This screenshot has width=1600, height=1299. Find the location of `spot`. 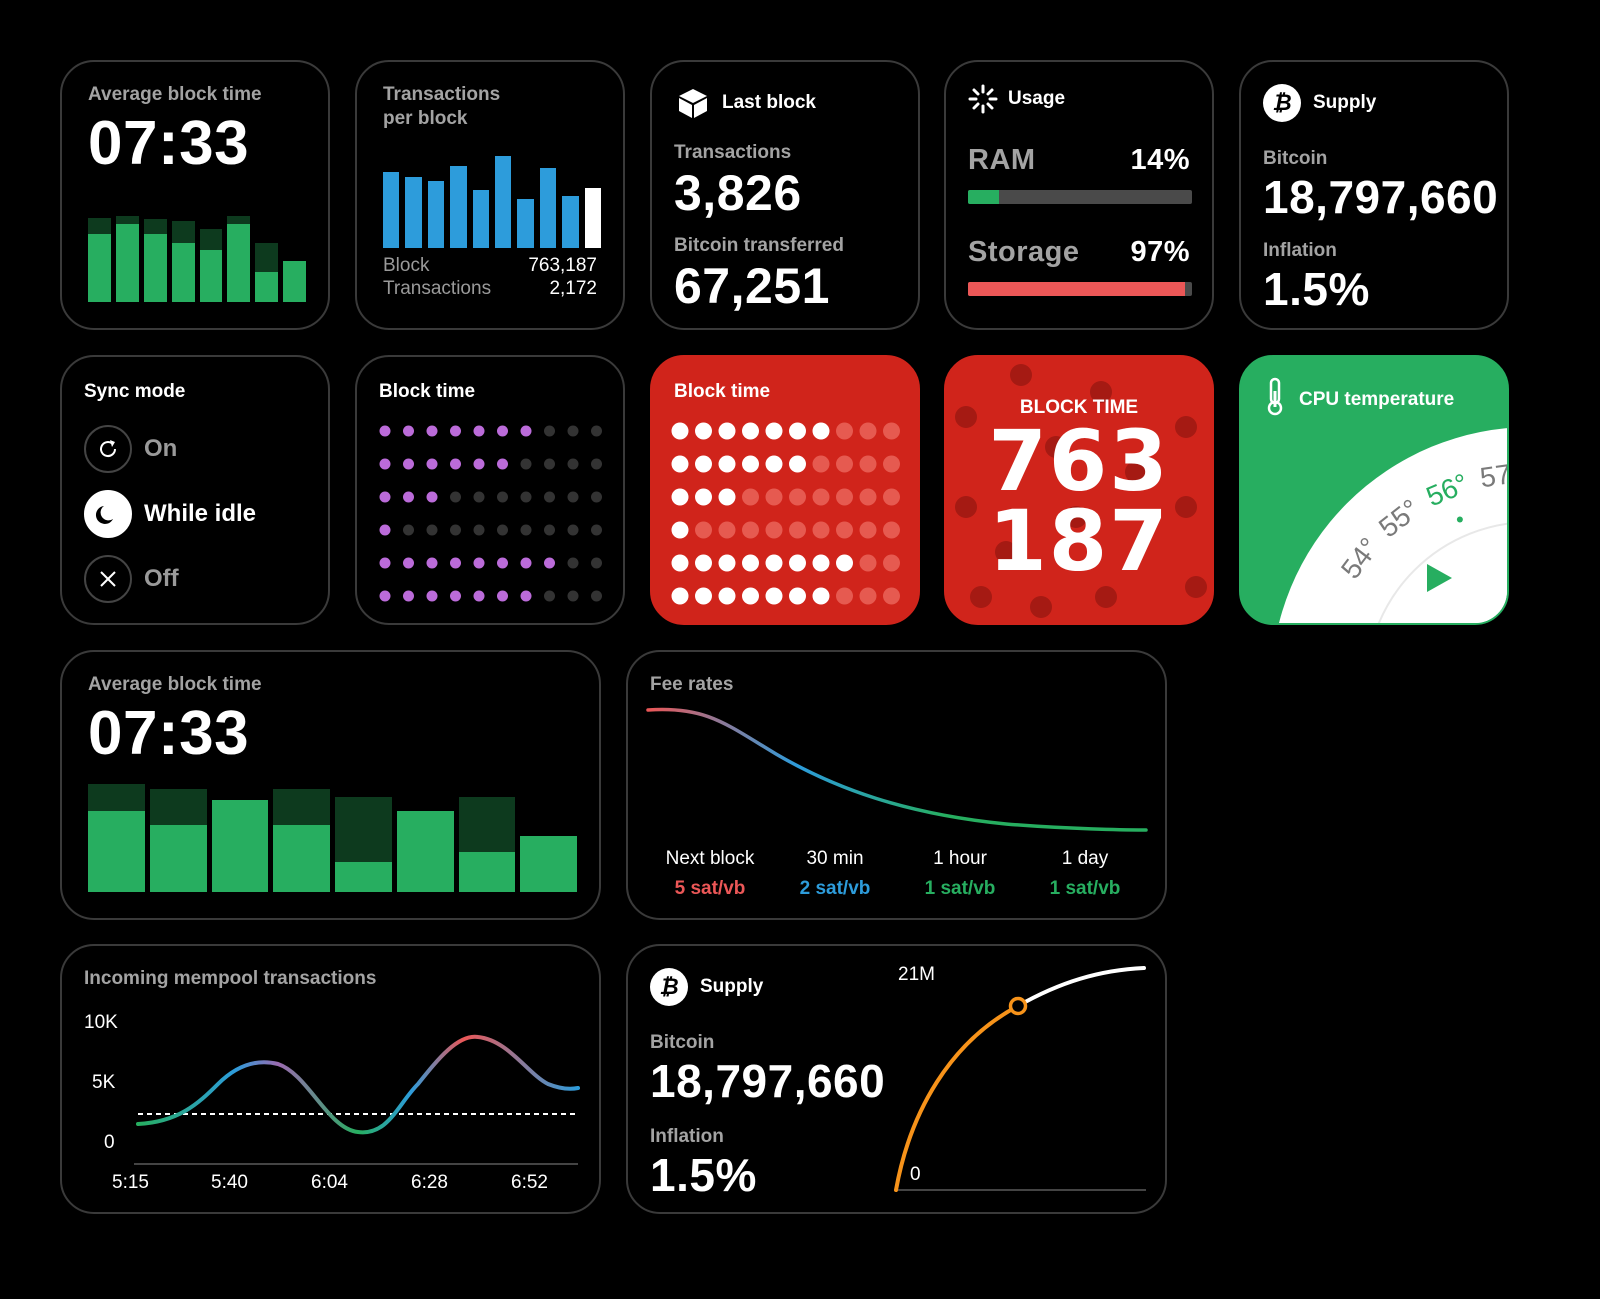

spot is located at coordinates (1041, 607).